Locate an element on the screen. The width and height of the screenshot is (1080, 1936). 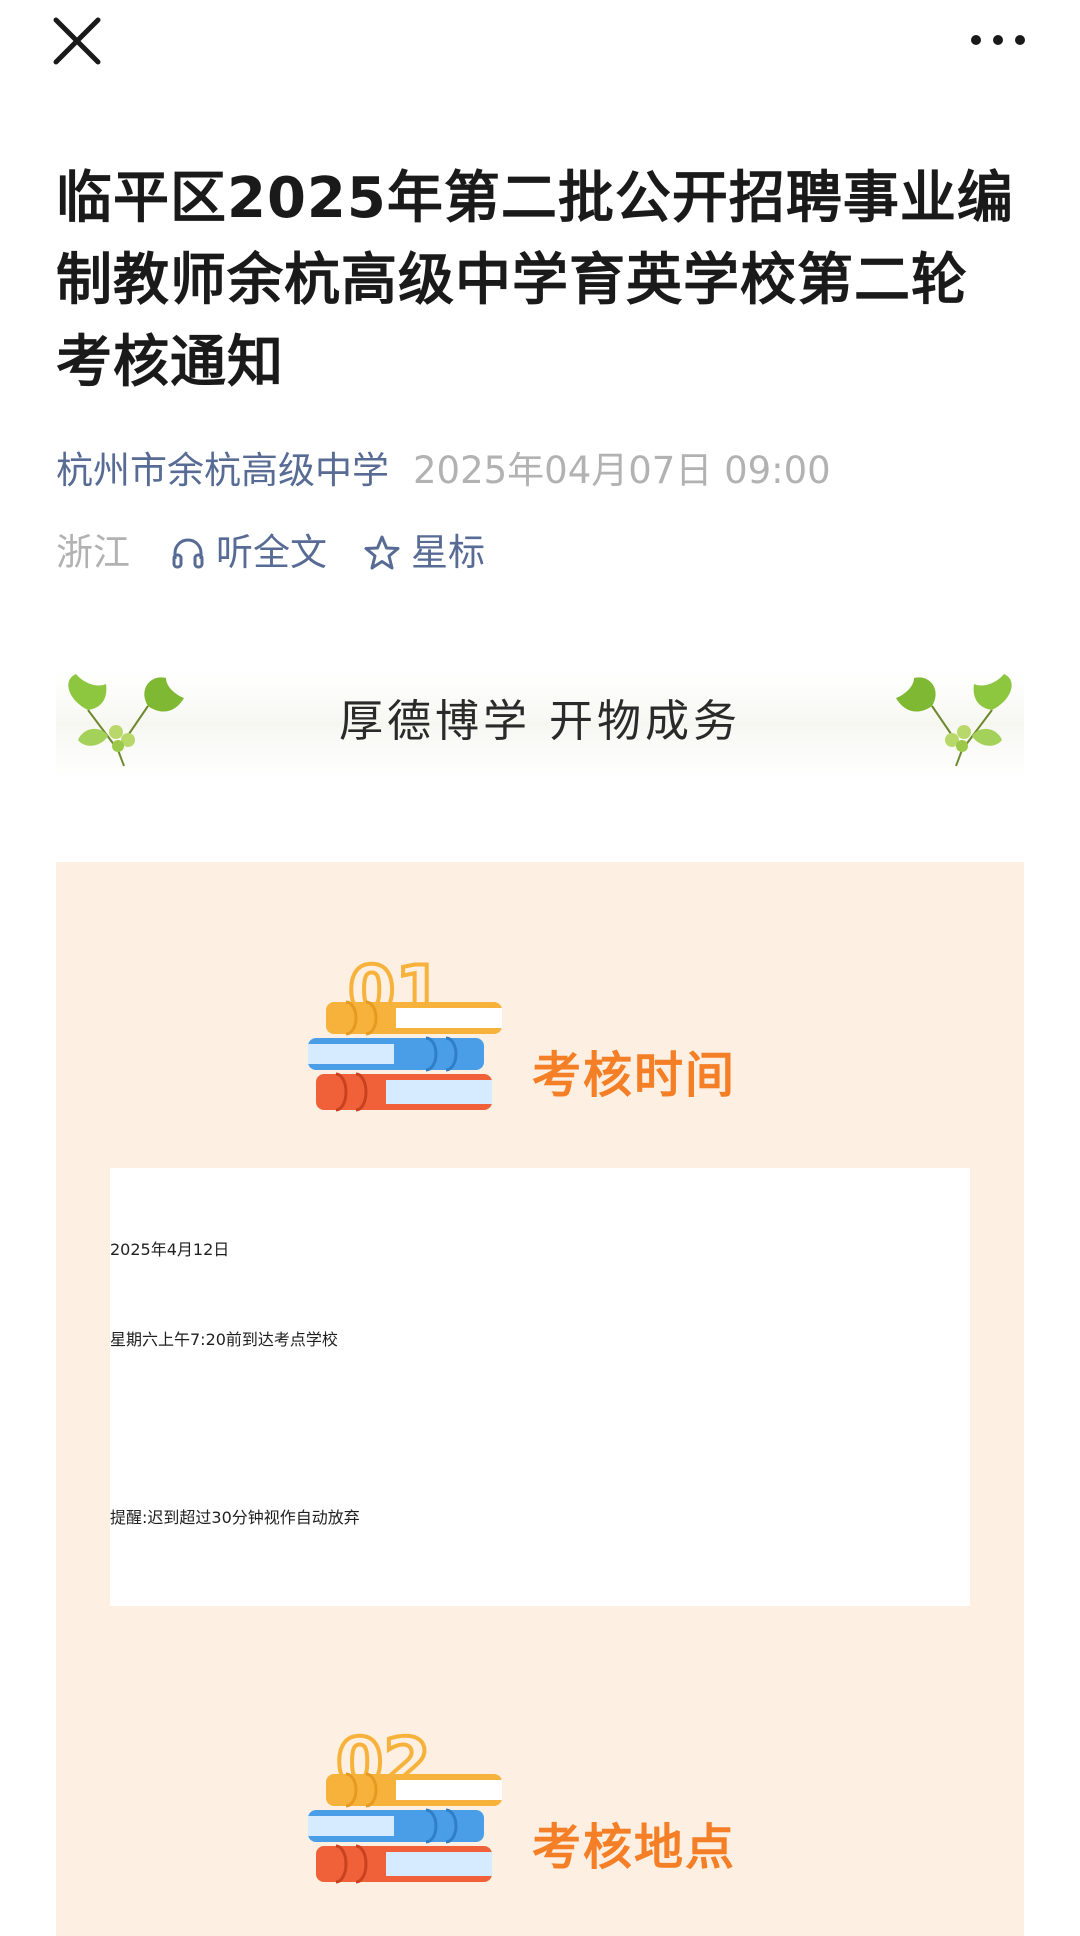
motto-banner: 厚德博学 开物成务 is located at coordinates (540, 725).